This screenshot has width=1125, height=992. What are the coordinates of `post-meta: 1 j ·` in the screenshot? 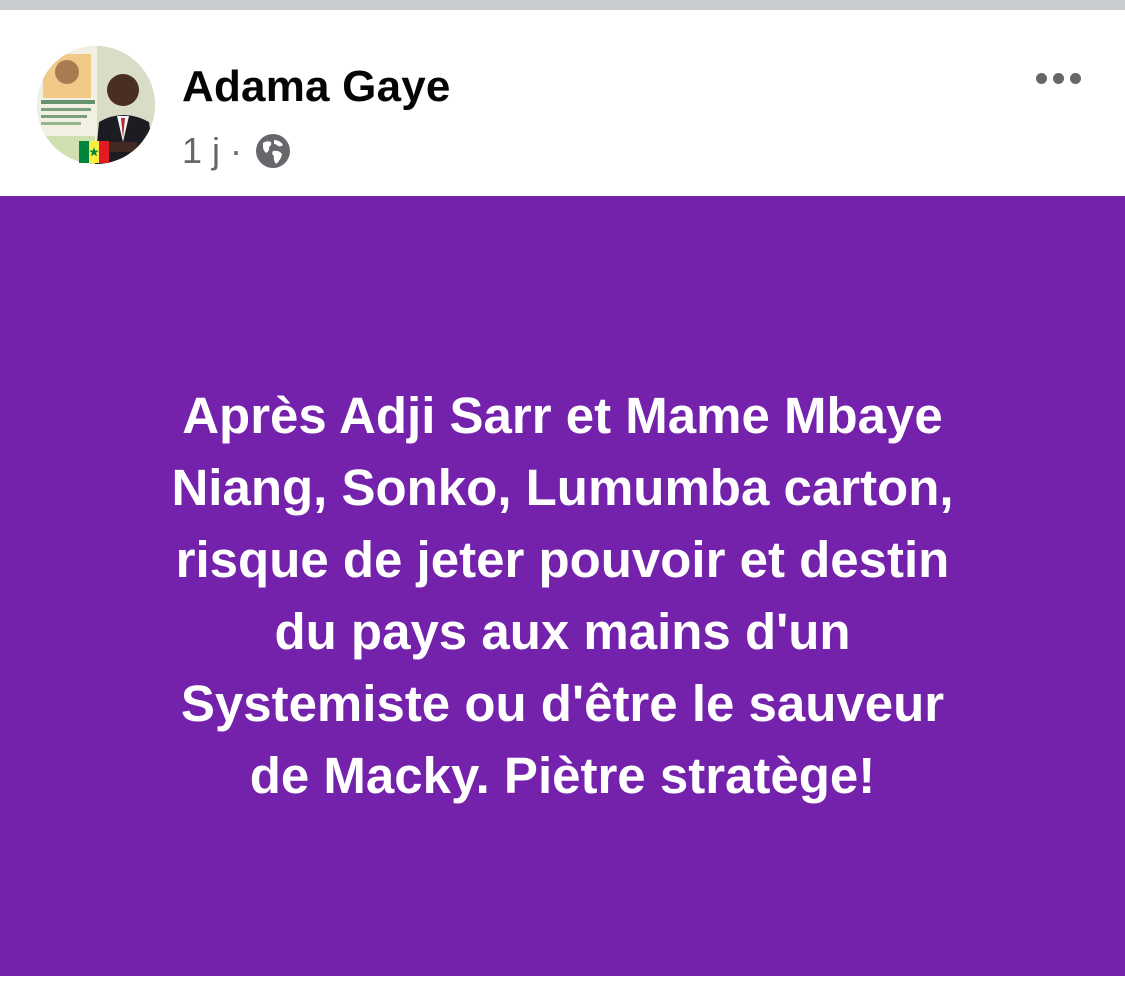 It's located at (237, 151).